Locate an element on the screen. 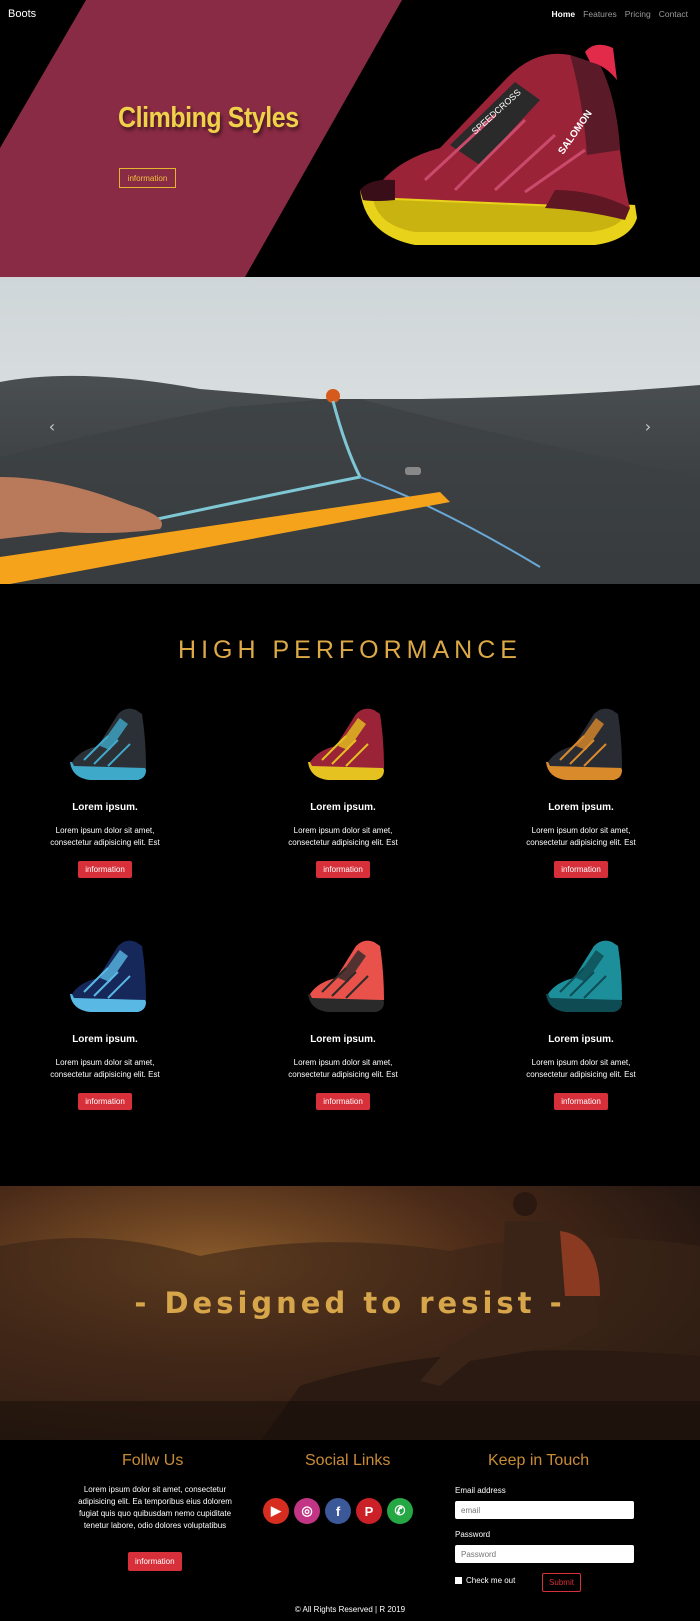  navbar: Boots Home Features Pricing Contact is located at coordinates (350, 15).